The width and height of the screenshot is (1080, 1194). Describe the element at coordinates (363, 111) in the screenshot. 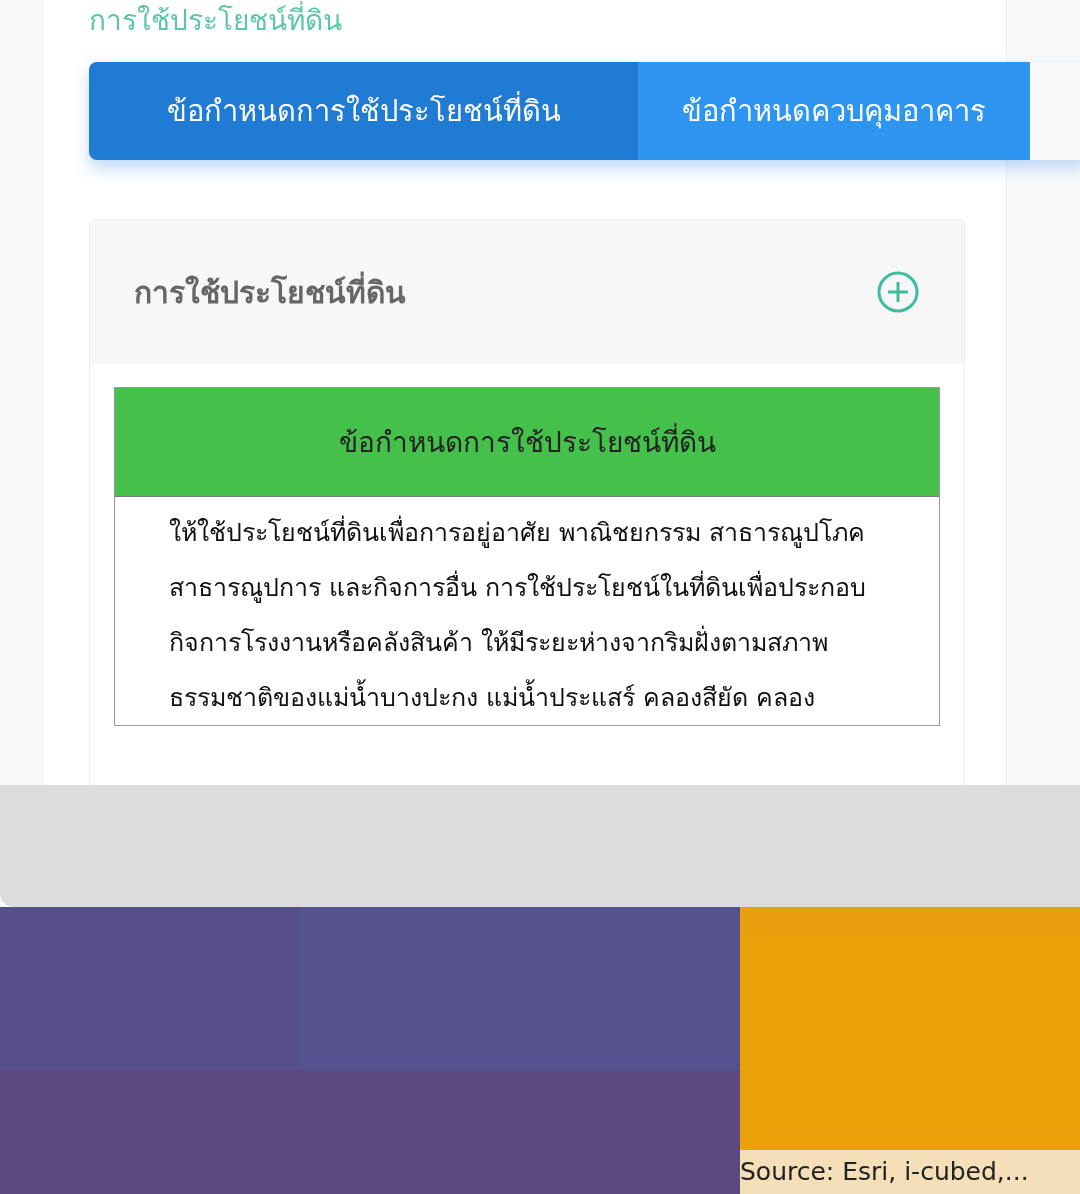

I see `tab: ข้อกำหนดการใช้ประโยชน์ที่ดิน` at that location.